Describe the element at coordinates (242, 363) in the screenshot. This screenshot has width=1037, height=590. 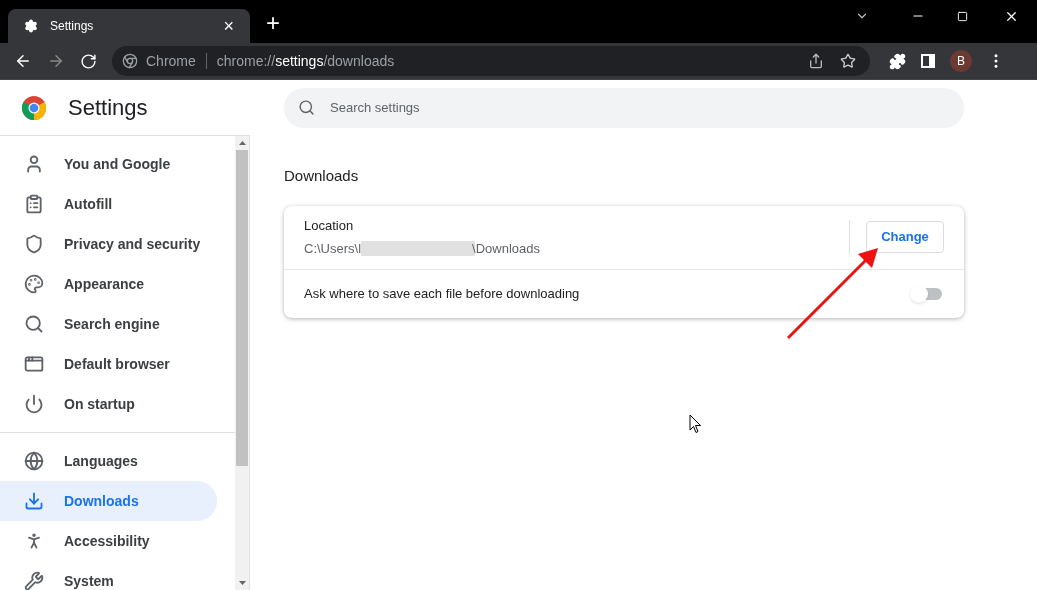
I see `scrollbar` at that location.